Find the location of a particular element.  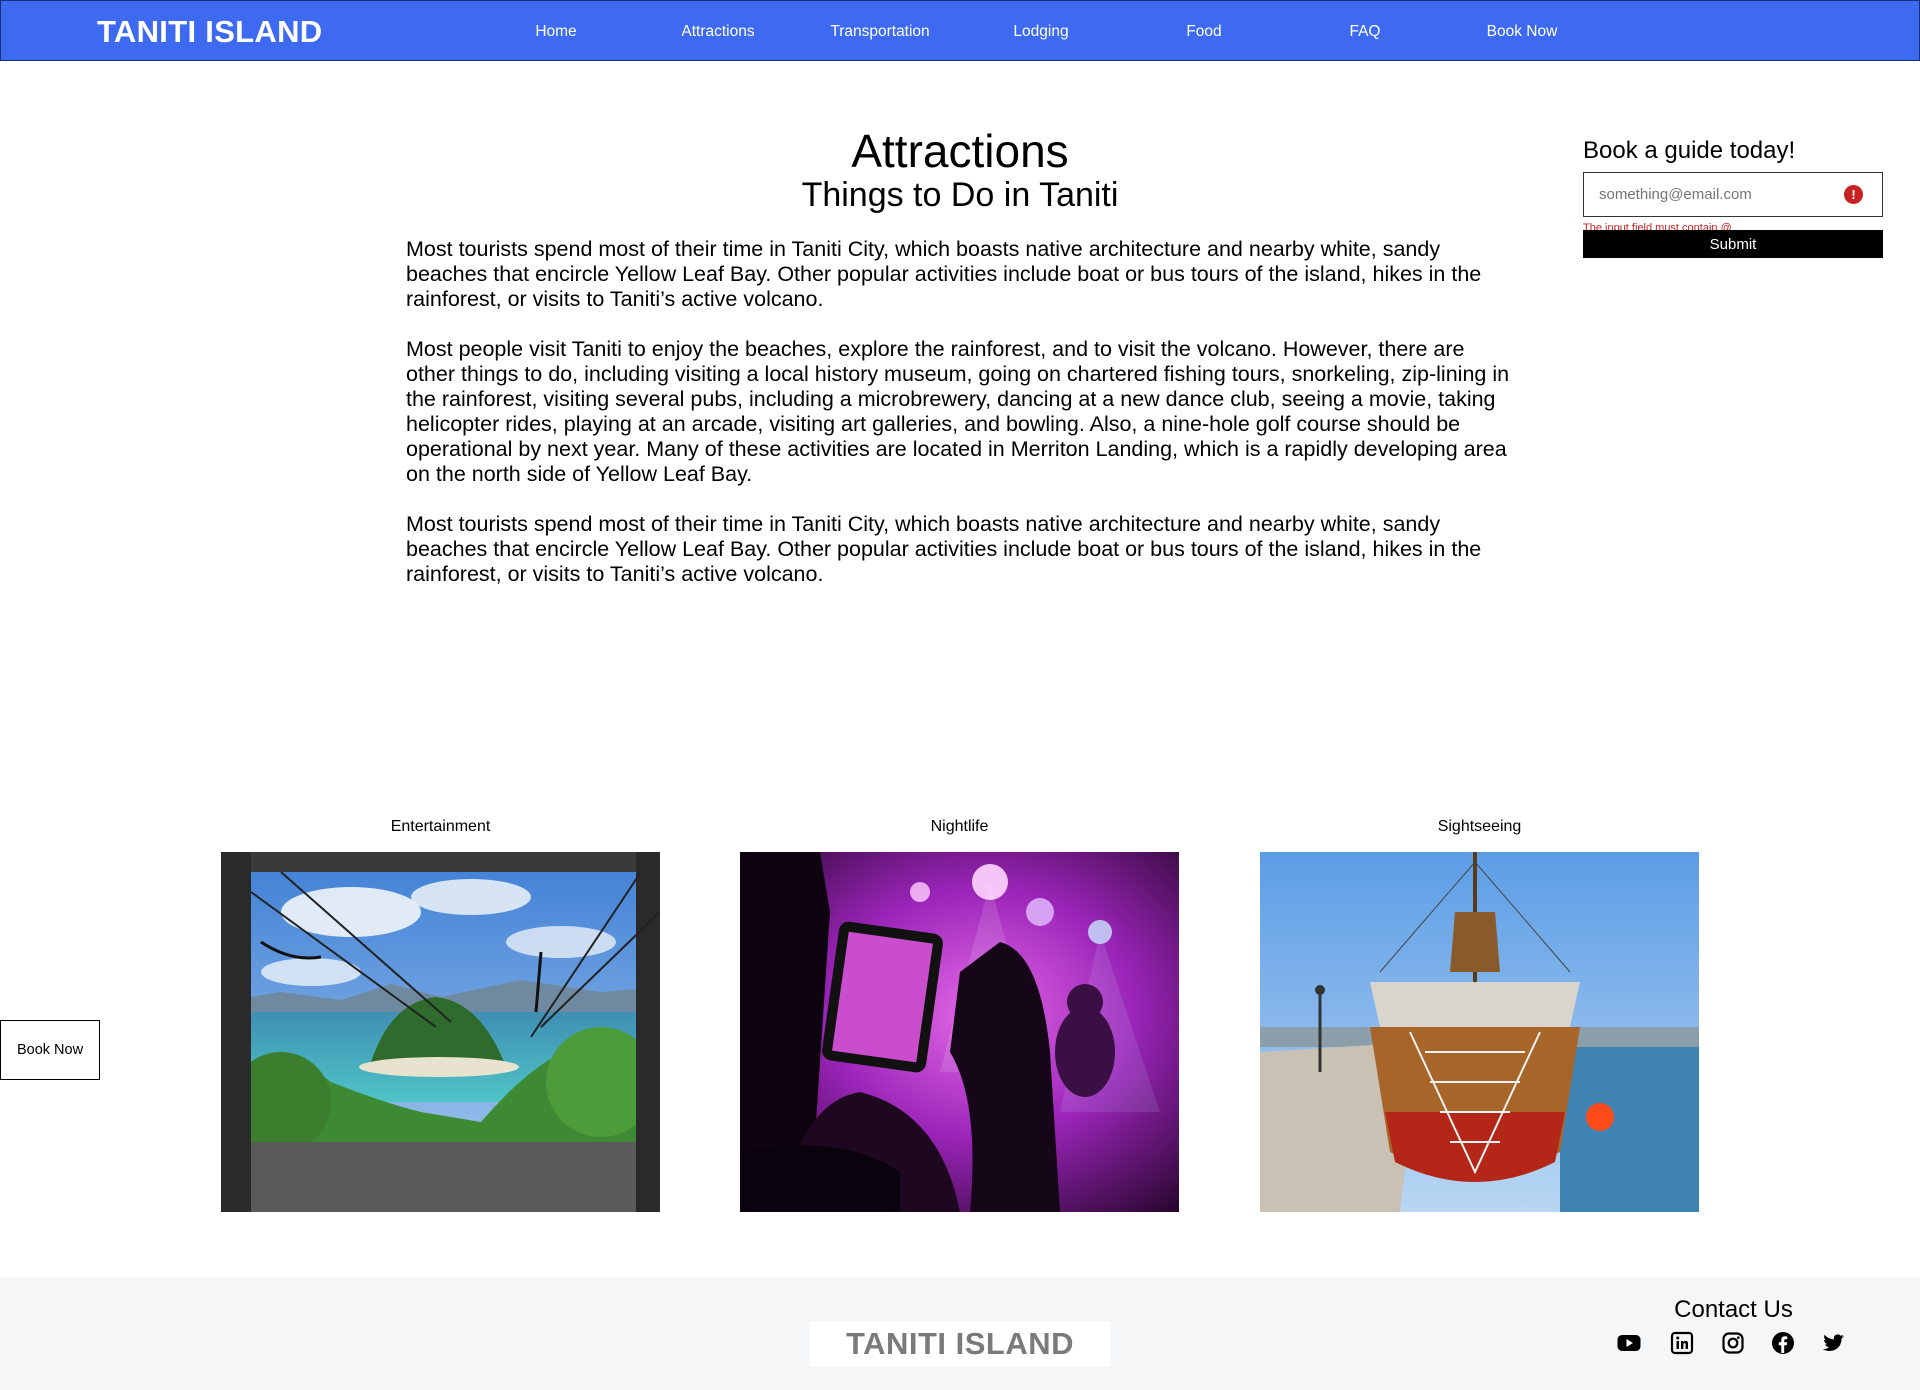

youtube-icon is located at coordinates (1629, 1343).